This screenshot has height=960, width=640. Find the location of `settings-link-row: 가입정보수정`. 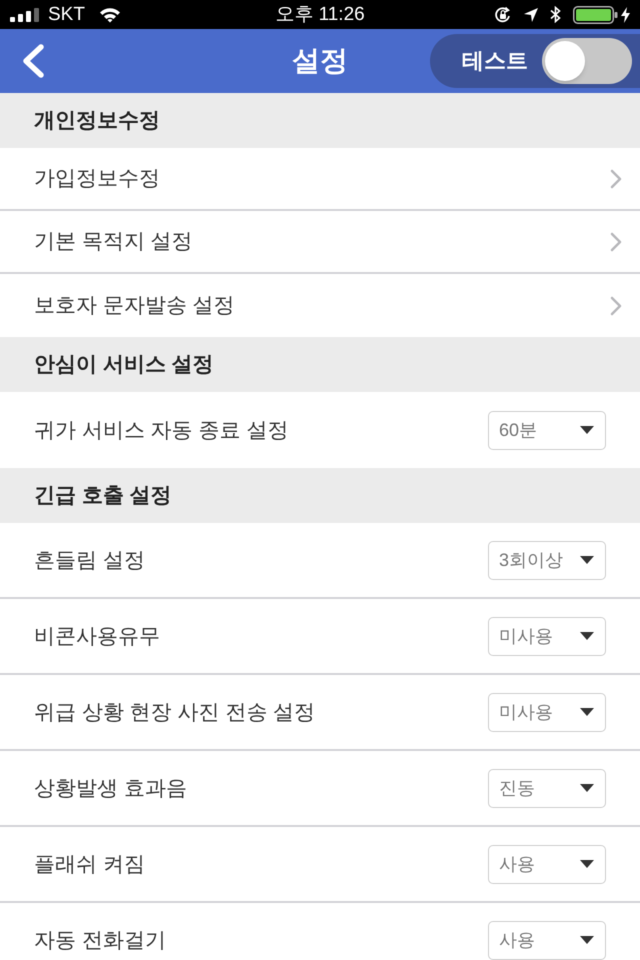

settings-link-row: 가입정보수정 is located at coordinates (320, 179).